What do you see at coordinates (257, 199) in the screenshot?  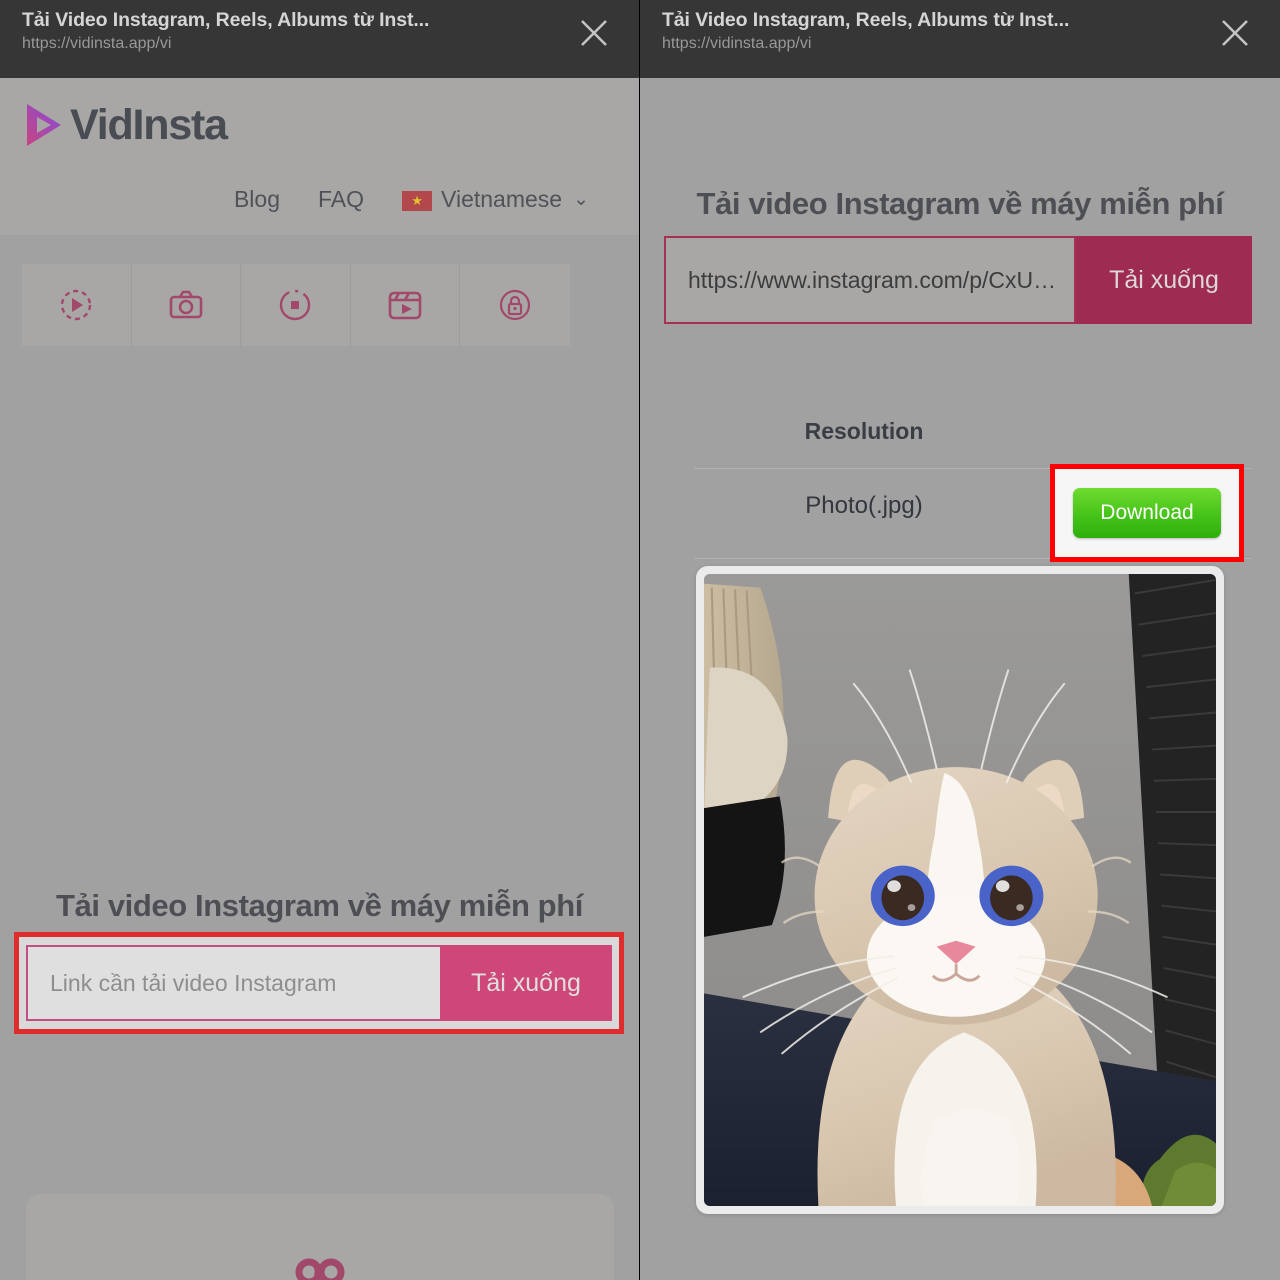 I see `nav-link-blog: Blog` at bounding box center [257, 199].